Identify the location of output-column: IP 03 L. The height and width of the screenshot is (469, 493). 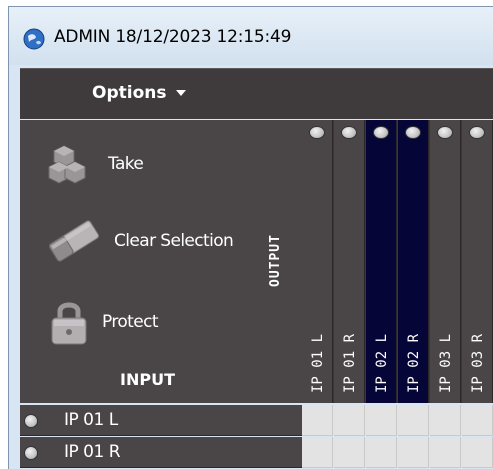
(445, 261).